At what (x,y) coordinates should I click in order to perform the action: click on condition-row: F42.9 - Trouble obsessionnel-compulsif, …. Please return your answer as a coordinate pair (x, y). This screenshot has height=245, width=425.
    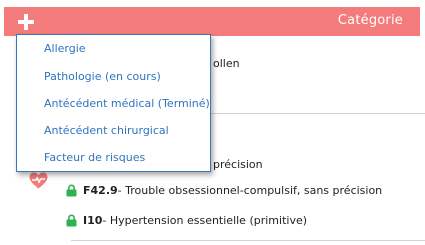
    Looking at the image, I should click on (224, 190).